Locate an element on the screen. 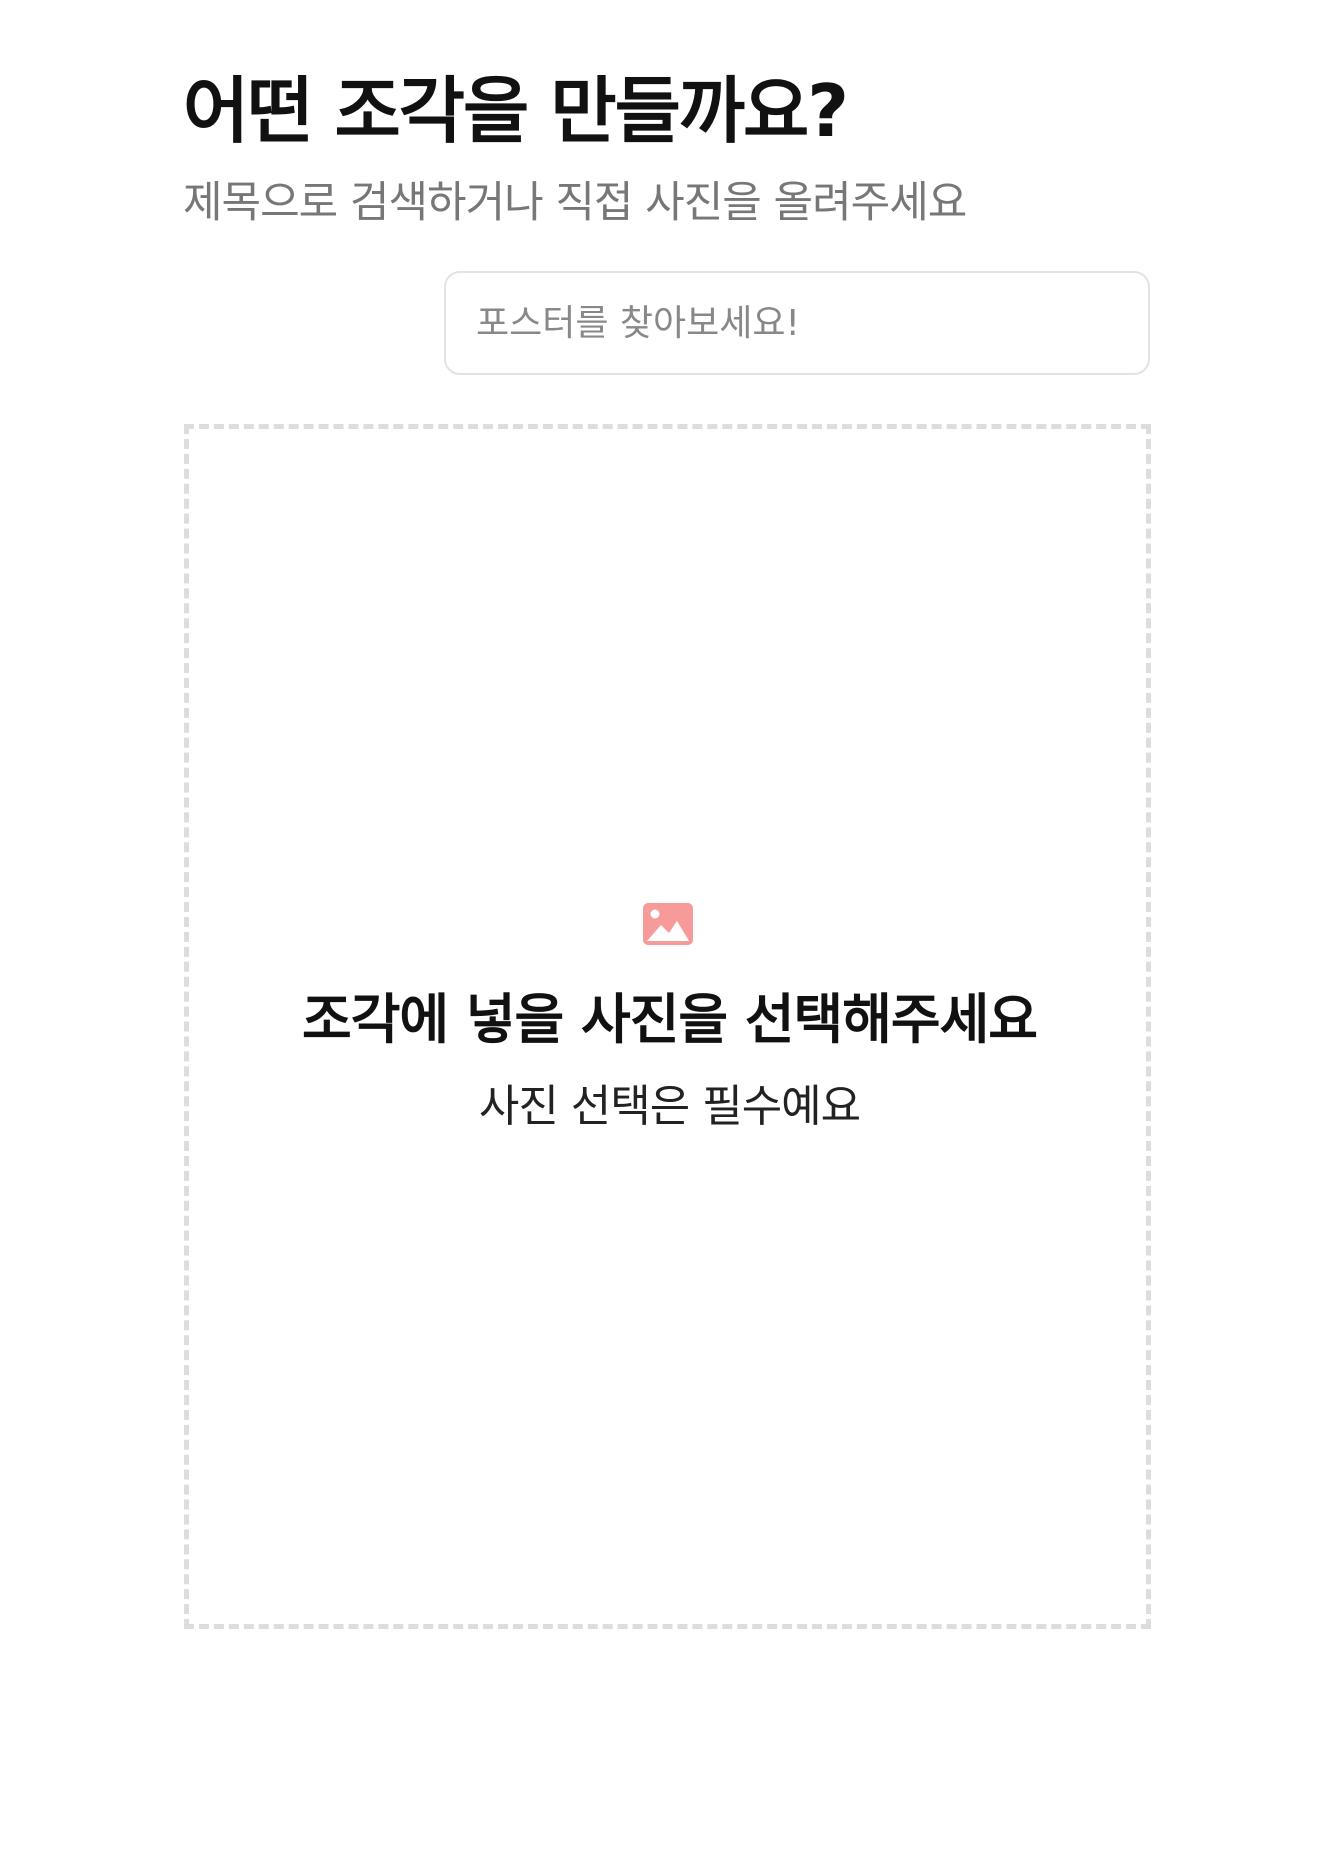 This screenshot has width=1339, height=1870. upload-subtitle: 사진 선택은 필수예요 is located at coordinates (669, 1106).